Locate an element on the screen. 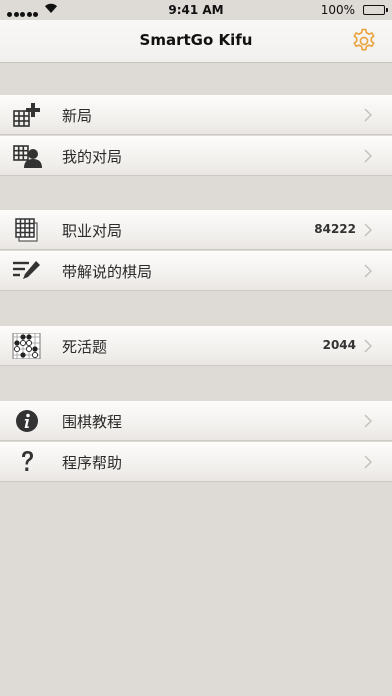 The image size is (392, 696). info-icon is located at coordinates (27, 421).